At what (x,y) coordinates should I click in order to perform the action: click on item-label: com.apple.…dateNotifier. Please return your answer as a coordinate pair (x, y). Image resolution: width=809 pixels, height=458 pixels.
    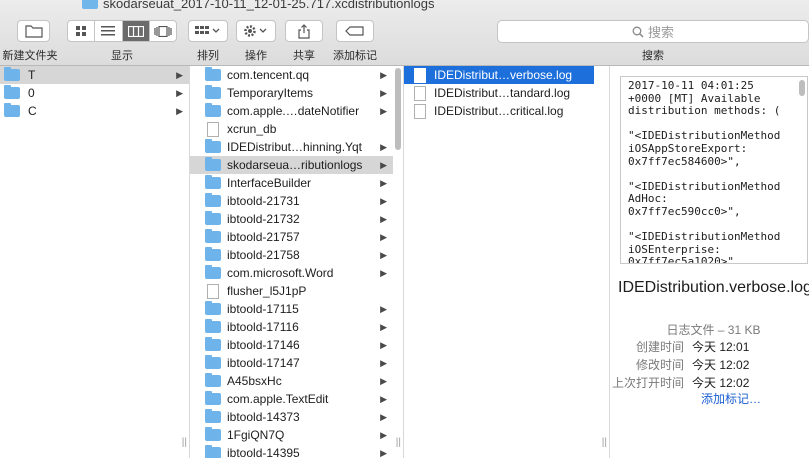
    Looking at the image, I should click on (293, 111).